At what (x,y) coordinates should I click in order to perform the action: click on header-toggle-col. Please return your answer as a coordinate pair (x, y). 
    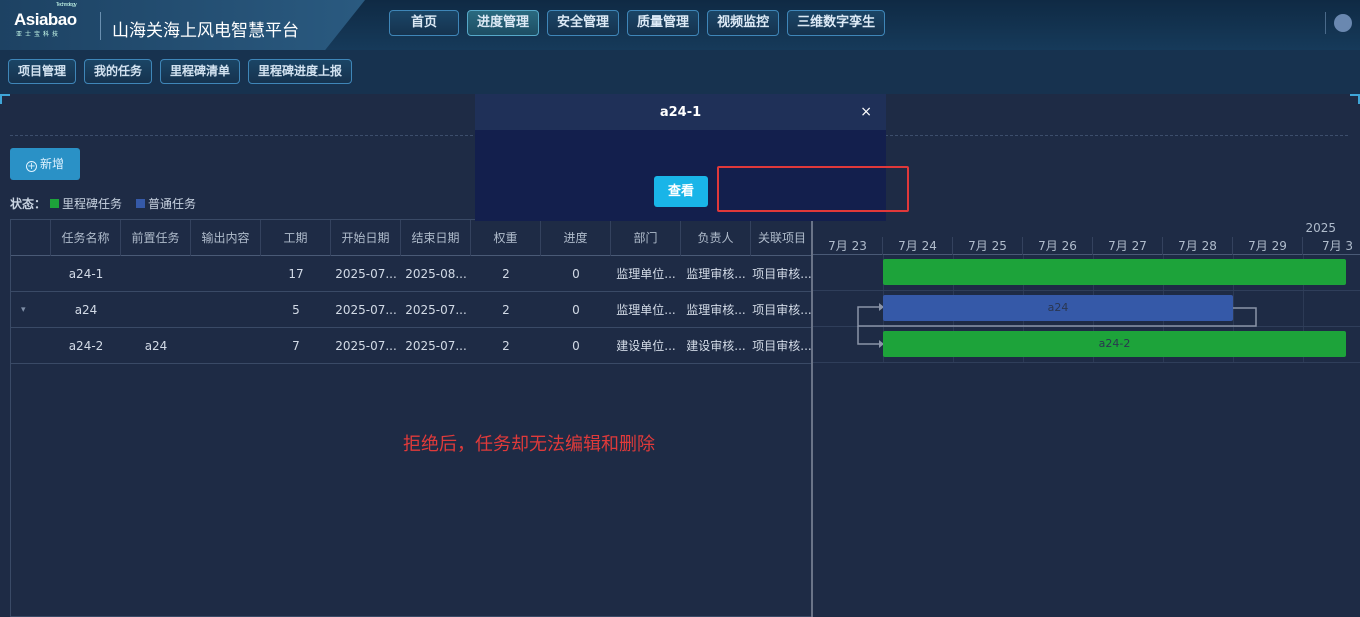
    Looking at the image, I should click on (31, 238).